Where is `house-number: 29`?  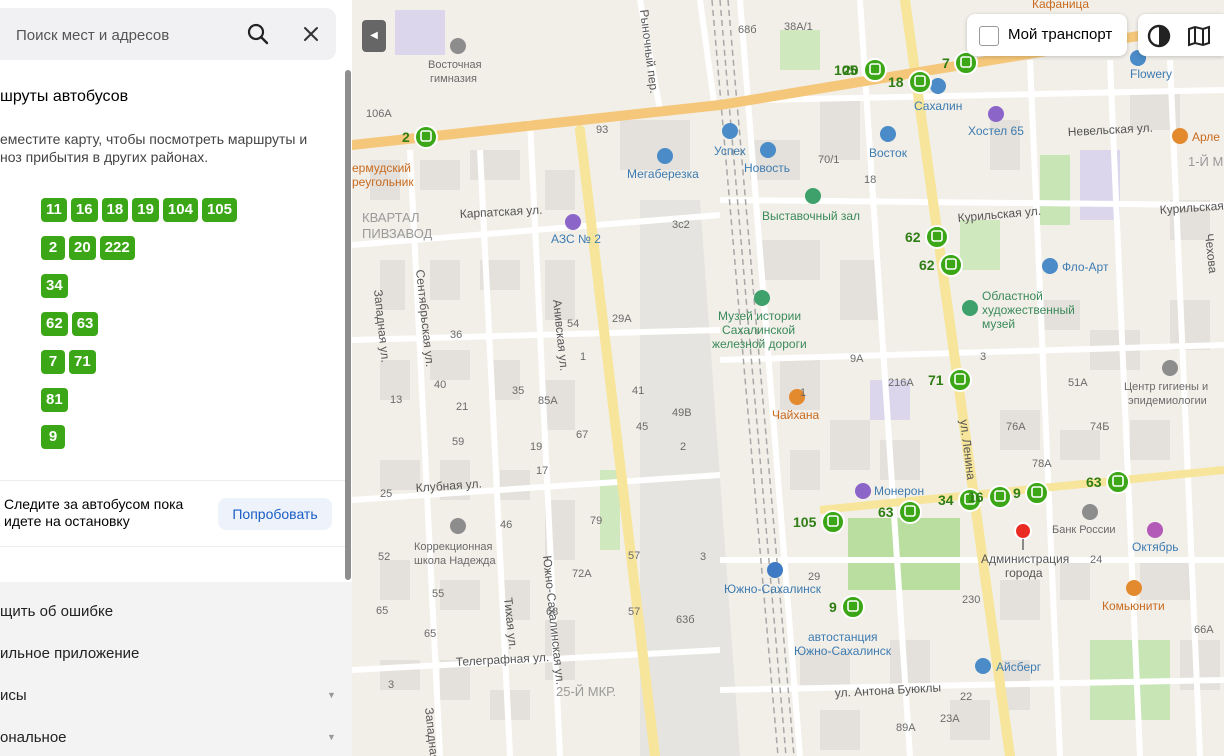
house-number: 29 is located at coordinates (814, 577).